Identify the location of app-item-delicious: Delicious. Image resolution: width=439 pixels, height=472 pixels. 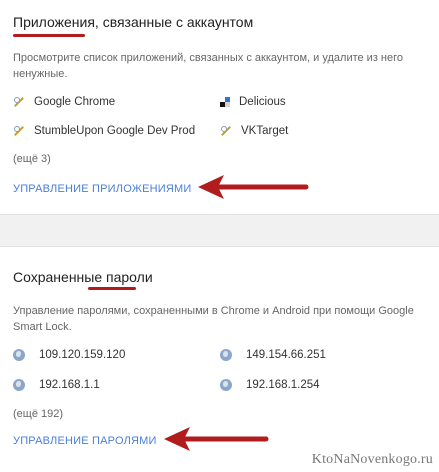
(253, 102).